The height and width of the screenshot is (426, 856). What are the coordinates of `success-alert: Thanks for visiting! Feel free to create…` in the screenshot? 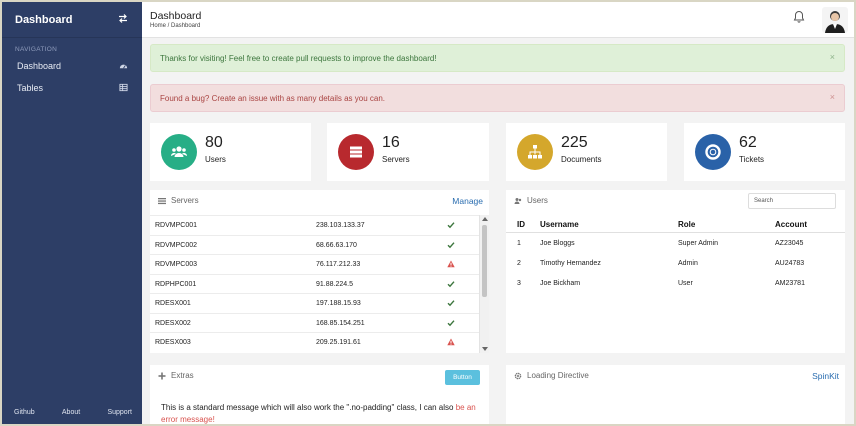 It's located at (497, 58).